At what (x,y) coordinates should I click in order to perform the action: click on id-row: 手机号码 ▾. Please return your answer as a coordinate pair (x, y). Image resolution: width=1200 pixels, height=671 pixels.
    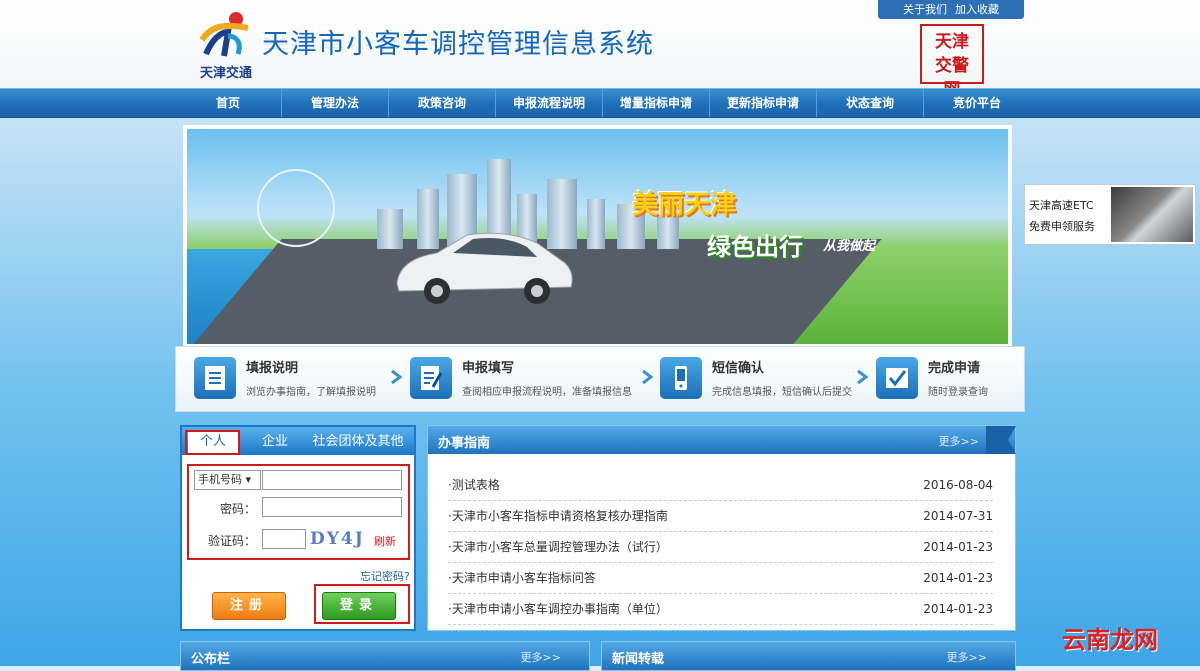
    Looking at the image, I should click on (298, 481).